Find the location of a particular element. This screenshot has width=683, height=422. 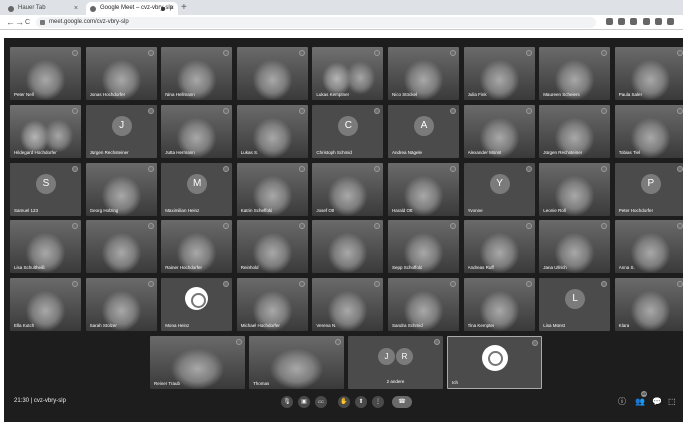

browser-tab-title: Hauer Tab is located at coordinates (32, 8).